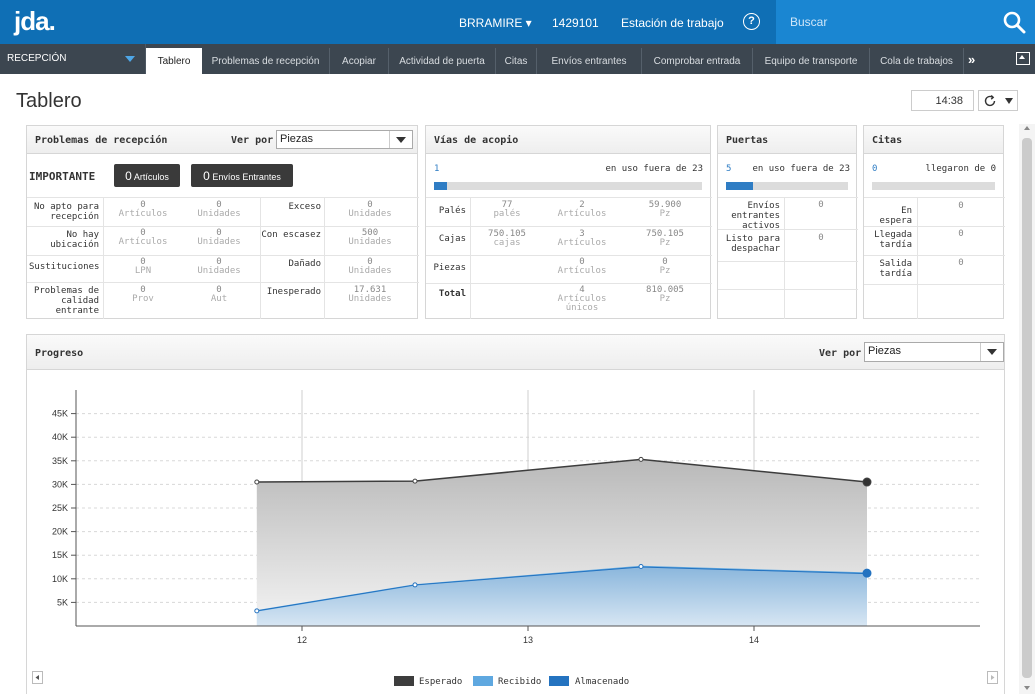  What do you see at coordinates (452, 294) in the screenshot?
I see `row-label: Total` at bounding box center [452, 294].